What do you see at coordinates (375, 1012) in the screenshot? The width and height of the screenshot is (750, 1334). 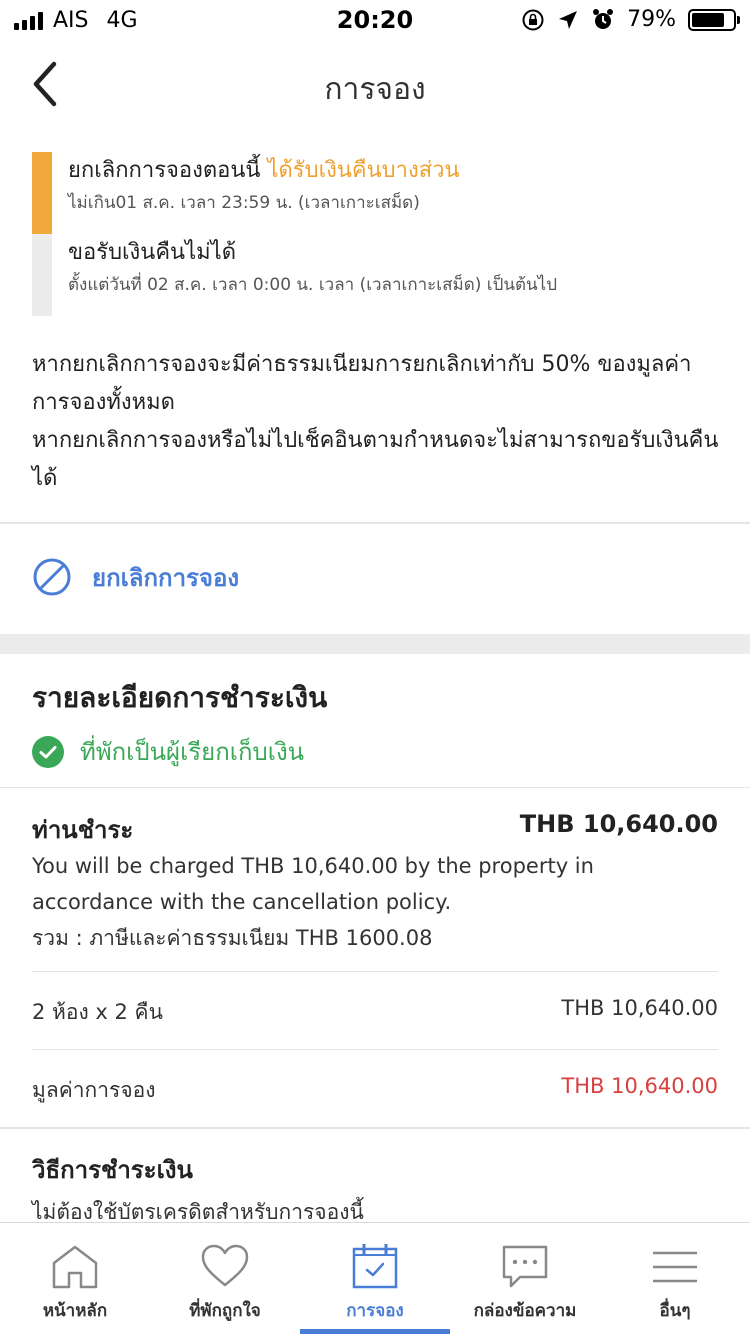 I see `price-row-rooms: 2 ห้อง x 2 คืน THB 10,640.00` at bounding box center [375, 1012].